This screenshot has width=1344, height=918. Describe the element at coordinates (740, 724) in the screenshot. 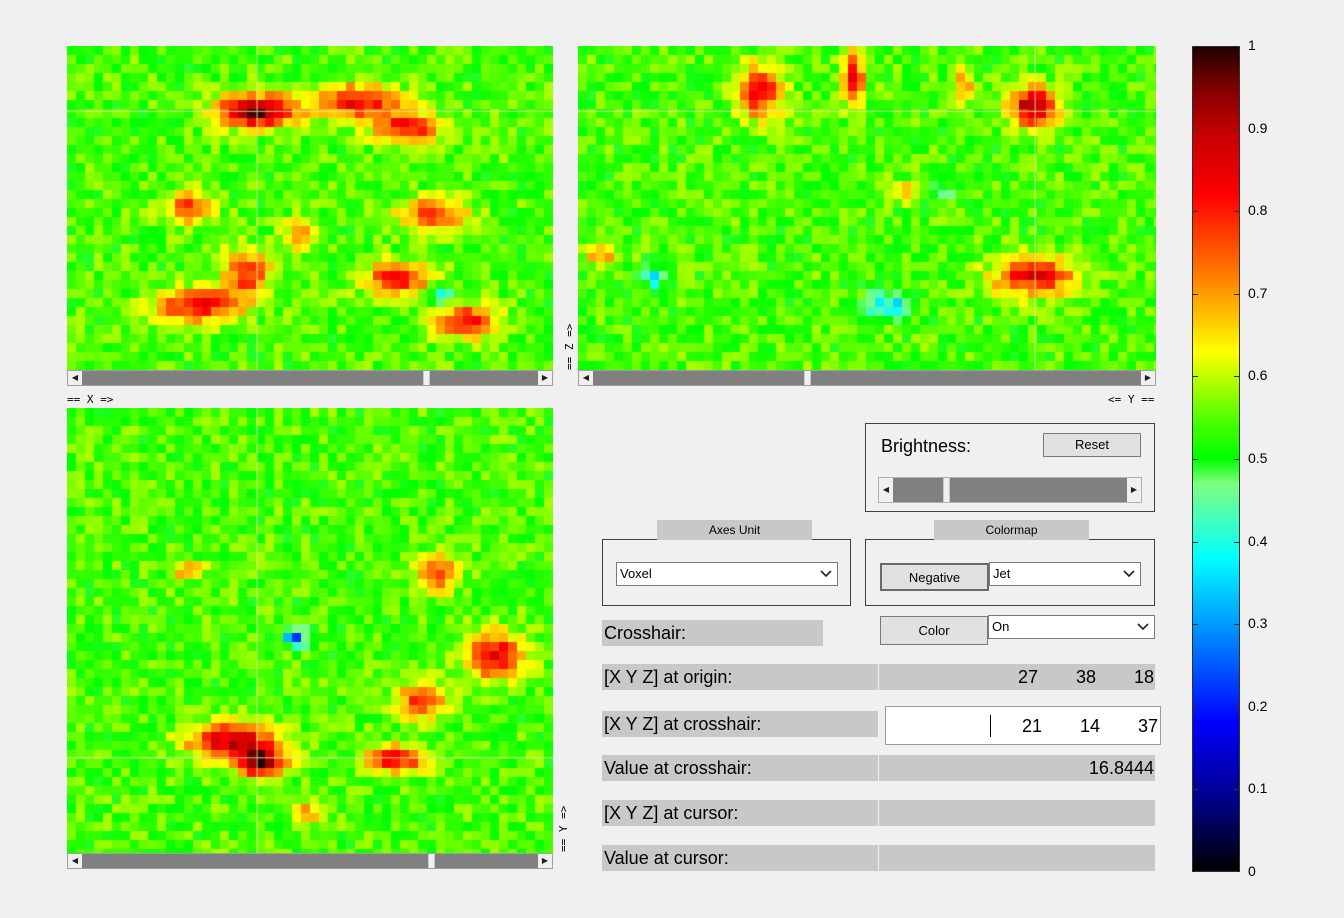

I see `crosshair-position-label: [X Y Z] at crosshair:` at that location.